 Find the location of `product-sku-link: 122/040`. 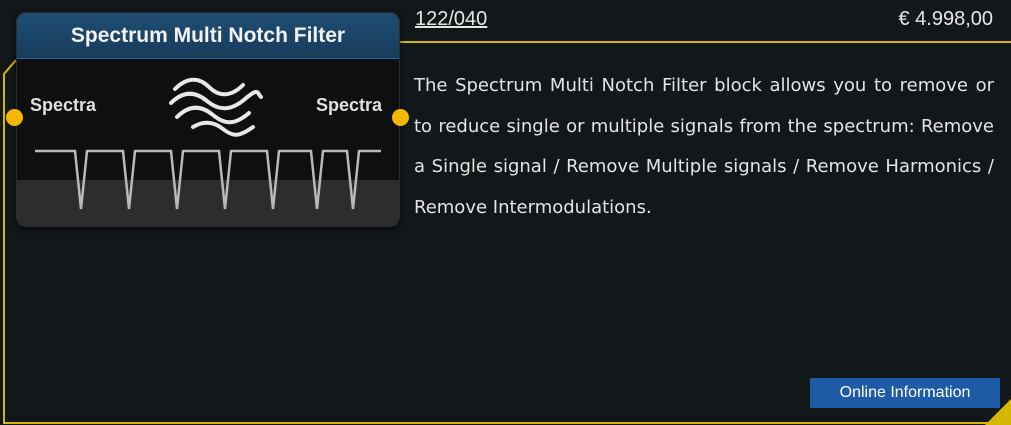

product-sku-link: 122/040 is located at coordinates (451, 19).